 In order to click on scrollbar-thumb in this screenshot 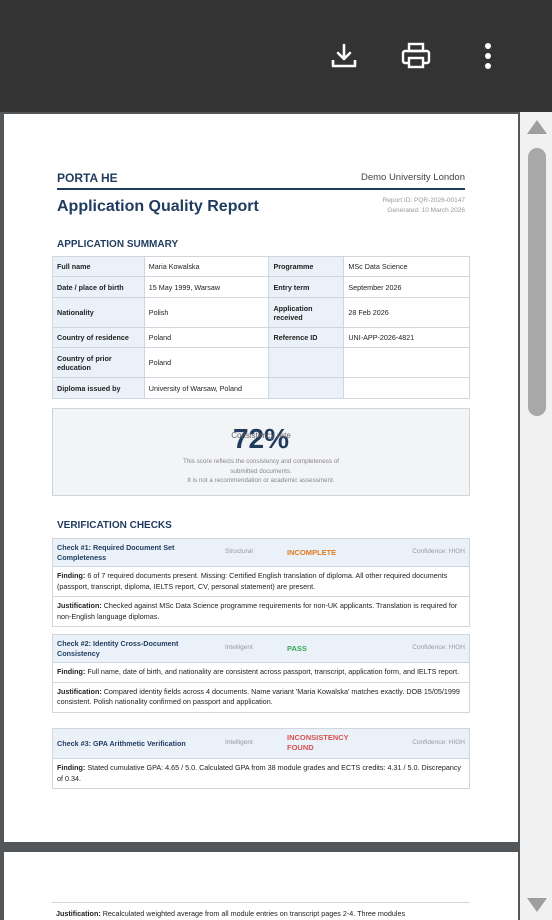, I will do `click(537, 282)`.